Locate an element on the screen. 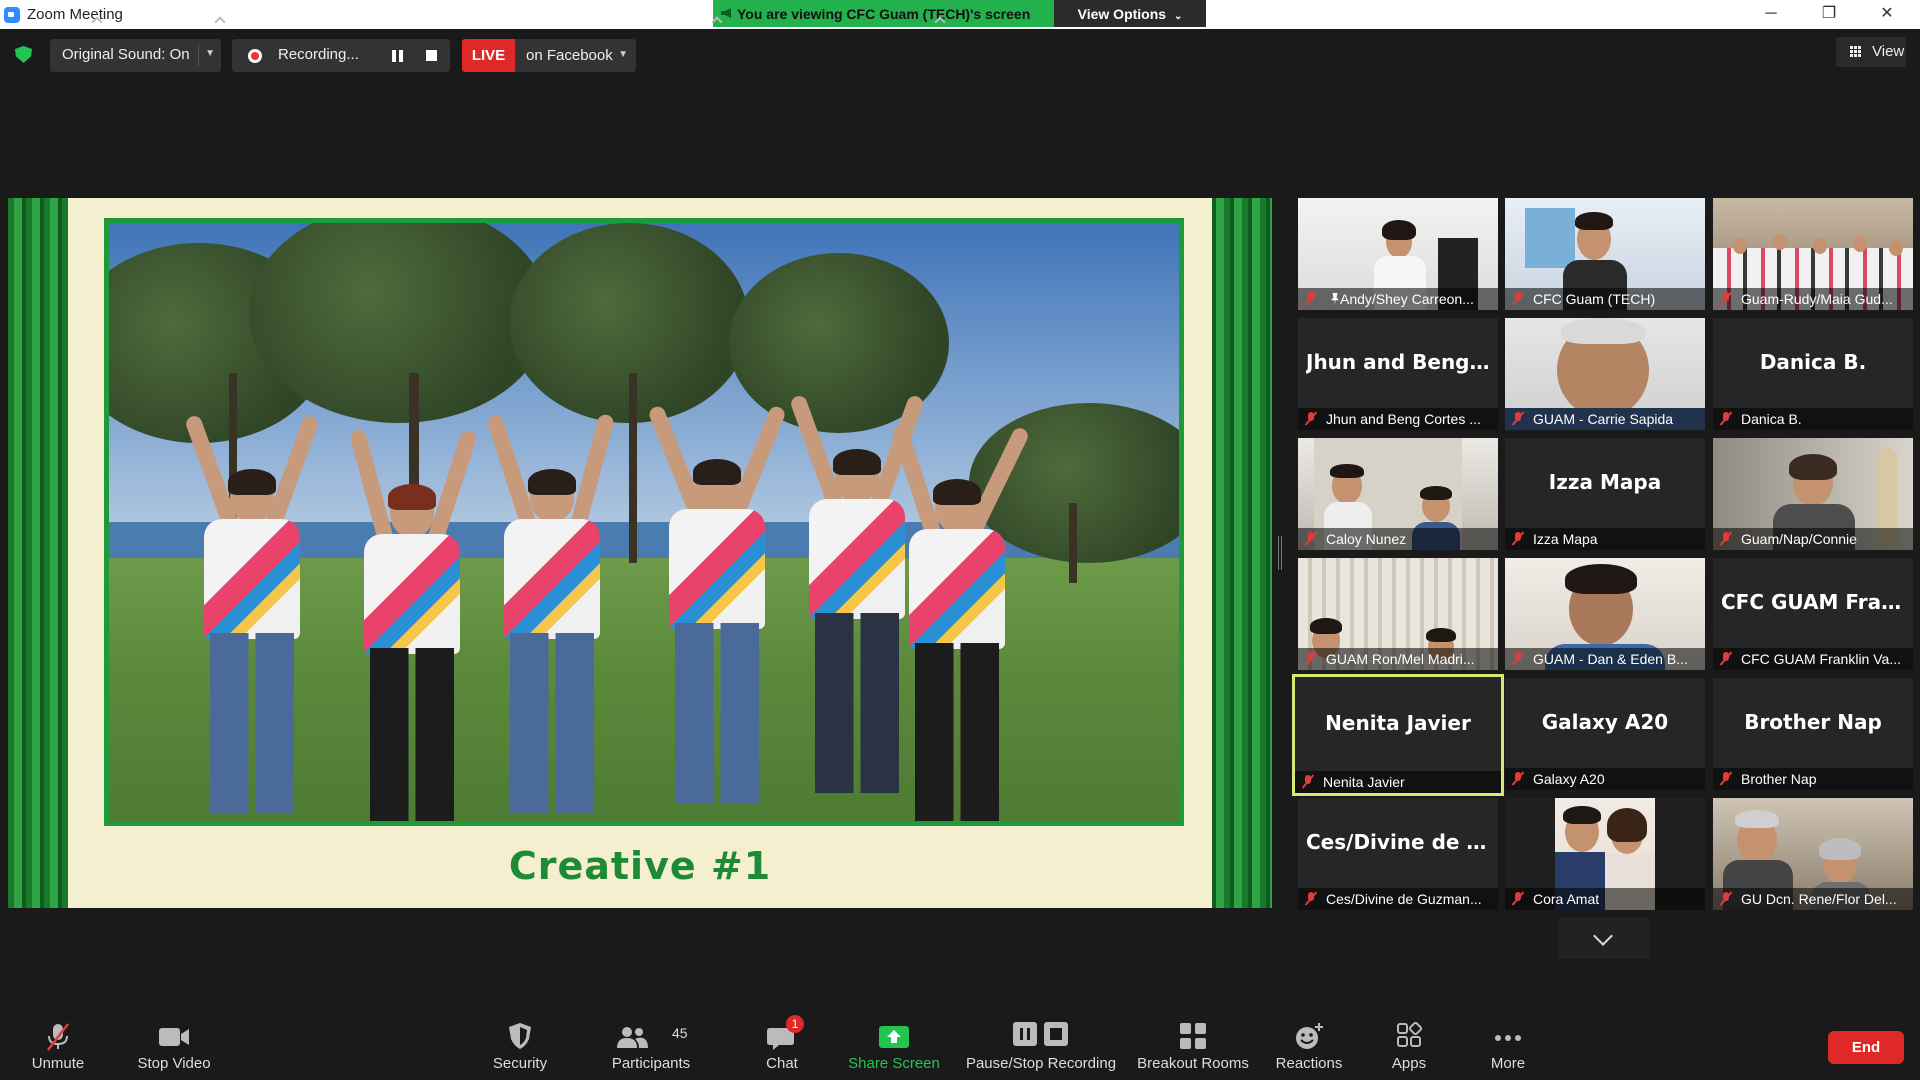  breakout-rooms-button: Breakout Rooms is located at coordinates (1193, 1044).